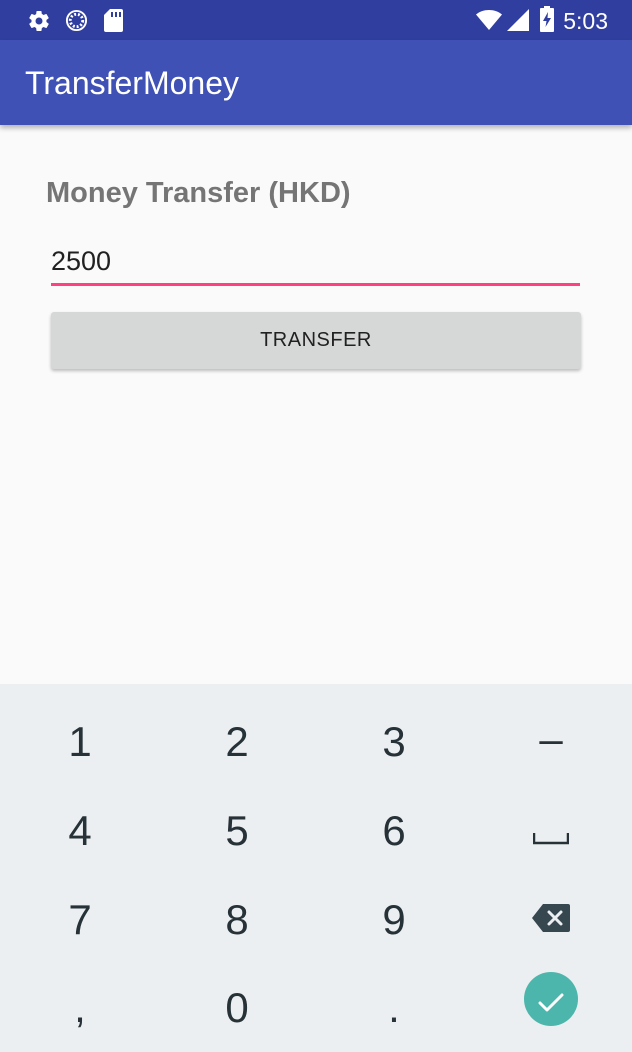 This screenshot has height=1052, width=632. Describe the element at coordinates (489, 22) in the screenshot. I see `wifi-icon` at that location.